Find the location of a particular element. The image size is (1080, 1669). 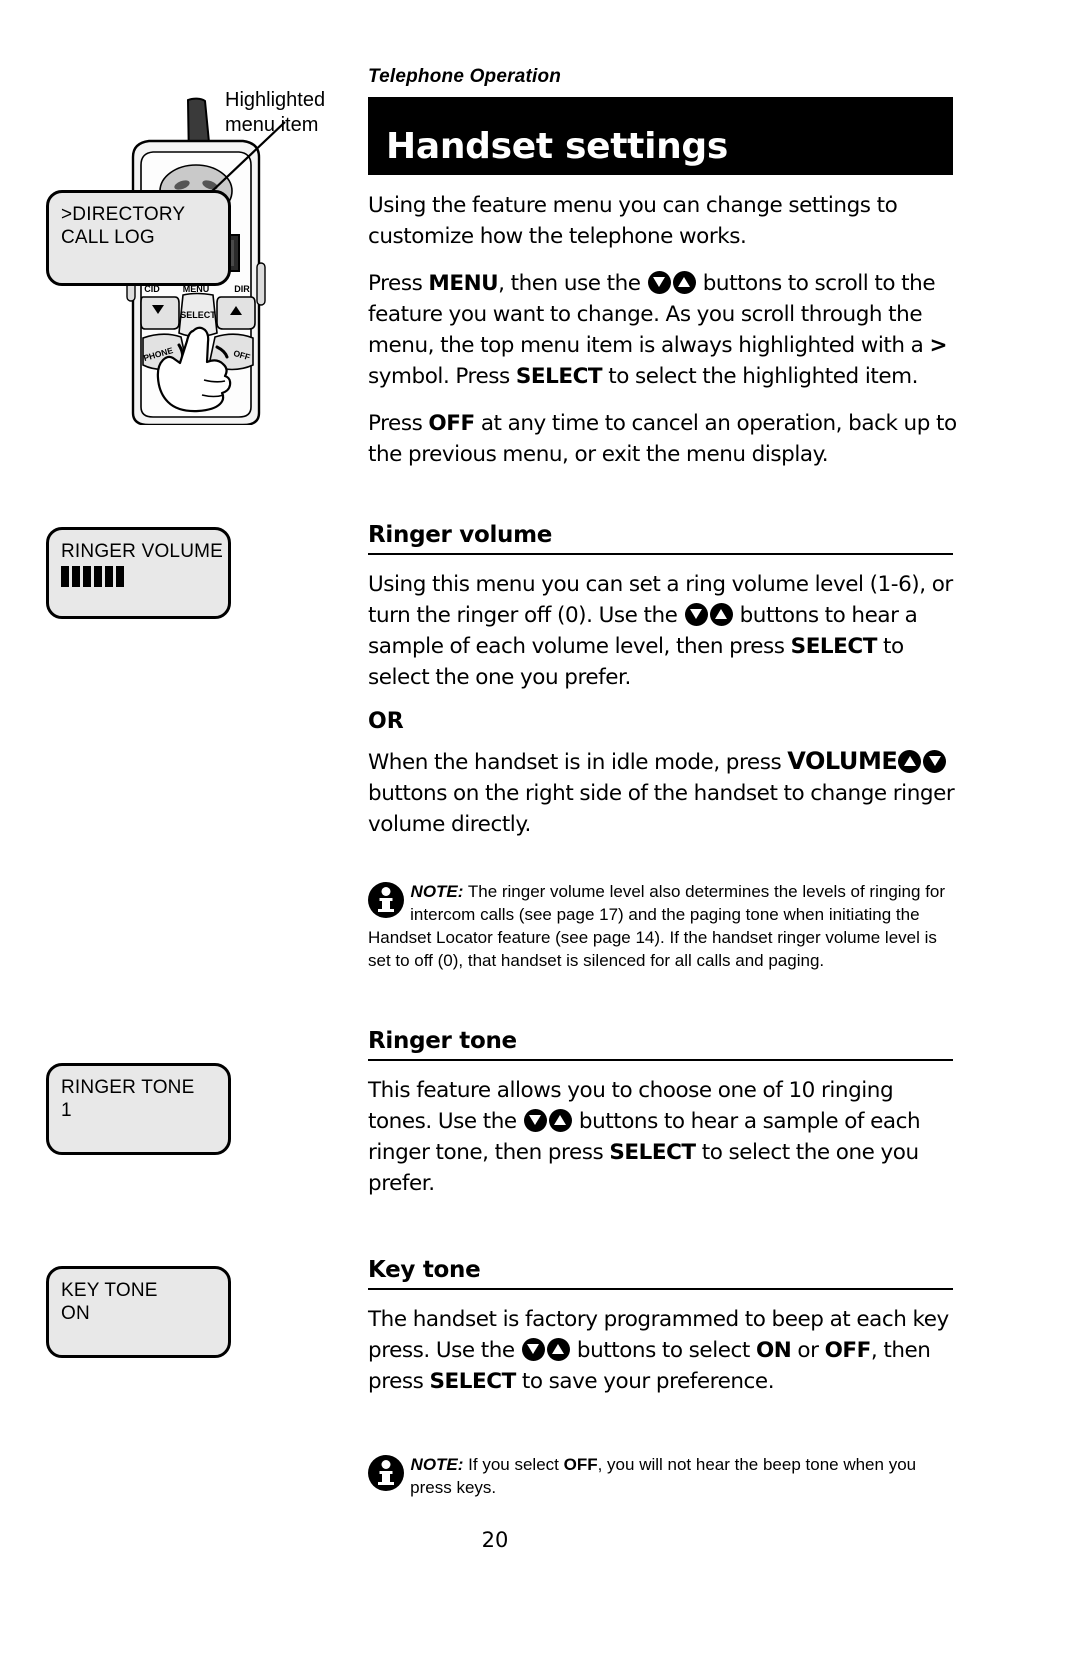

screen-directory-line1: >DIRECTORY is located at coordinates (123, 214).